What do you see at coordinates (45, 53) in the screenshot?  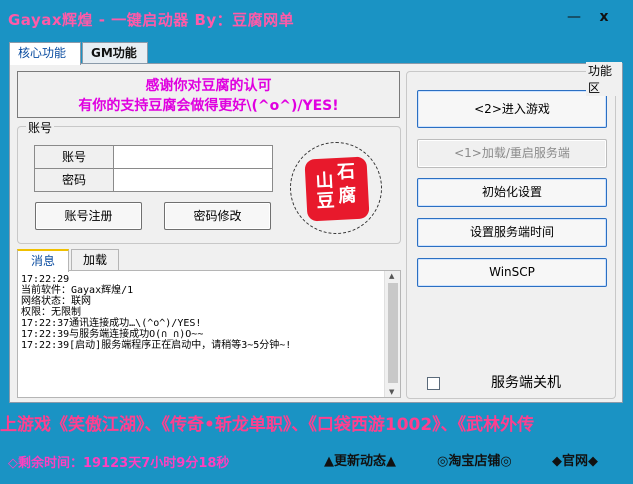 I see `tab-core-functions: 核心功能` at bounding box center [45, 53].